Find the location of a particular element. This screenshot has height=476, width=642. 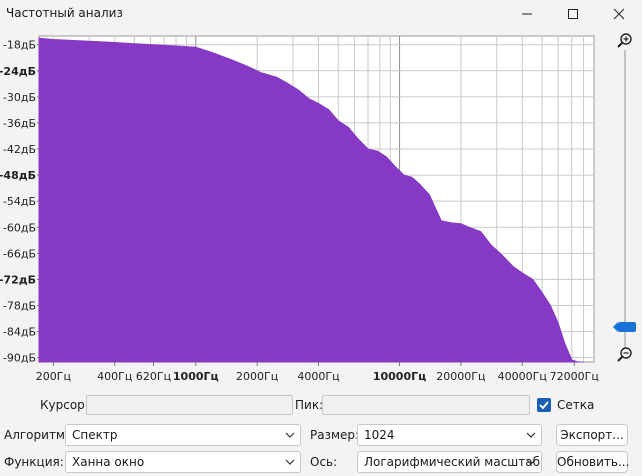

size-label: Размер: is located at coordinates (335, 435).